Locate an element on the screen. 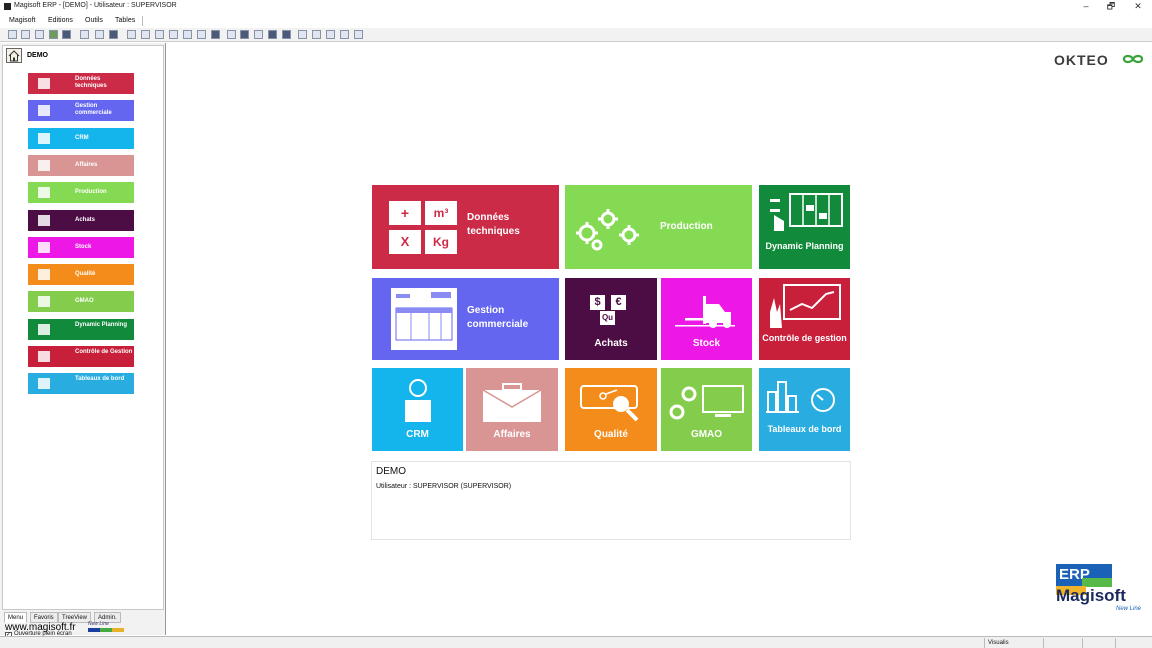 This screenshot has height=648, width=1152. key-x: X is located at coordinates (405, 242).